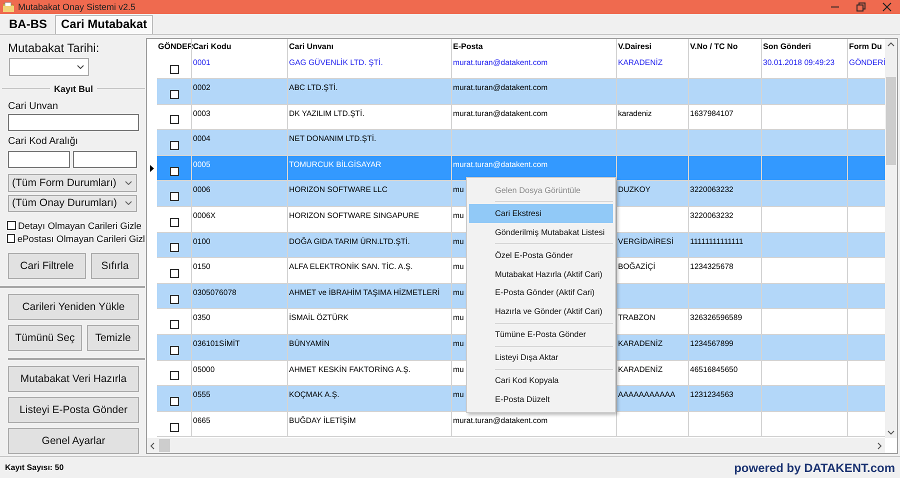 The image size is (900, 478). Describe the element at coordinates (77, 7) in the screenshot. I see `window-title: Mutabakat Onay Sistemi v2.5` at that location.